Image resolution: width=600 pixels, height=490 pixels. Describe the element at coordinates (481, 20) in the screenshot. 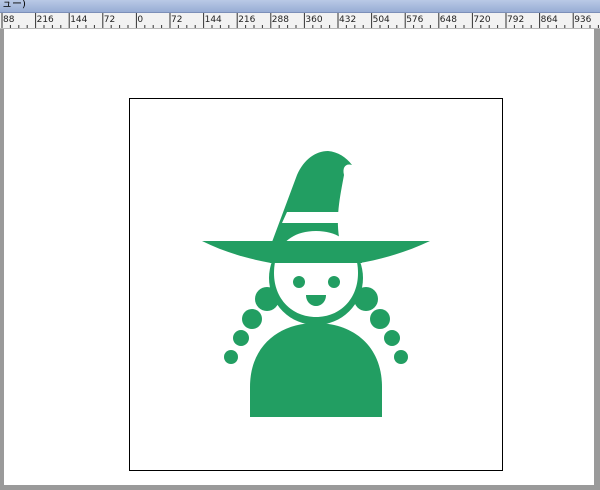

I see `ruler-label: 720` at that location.